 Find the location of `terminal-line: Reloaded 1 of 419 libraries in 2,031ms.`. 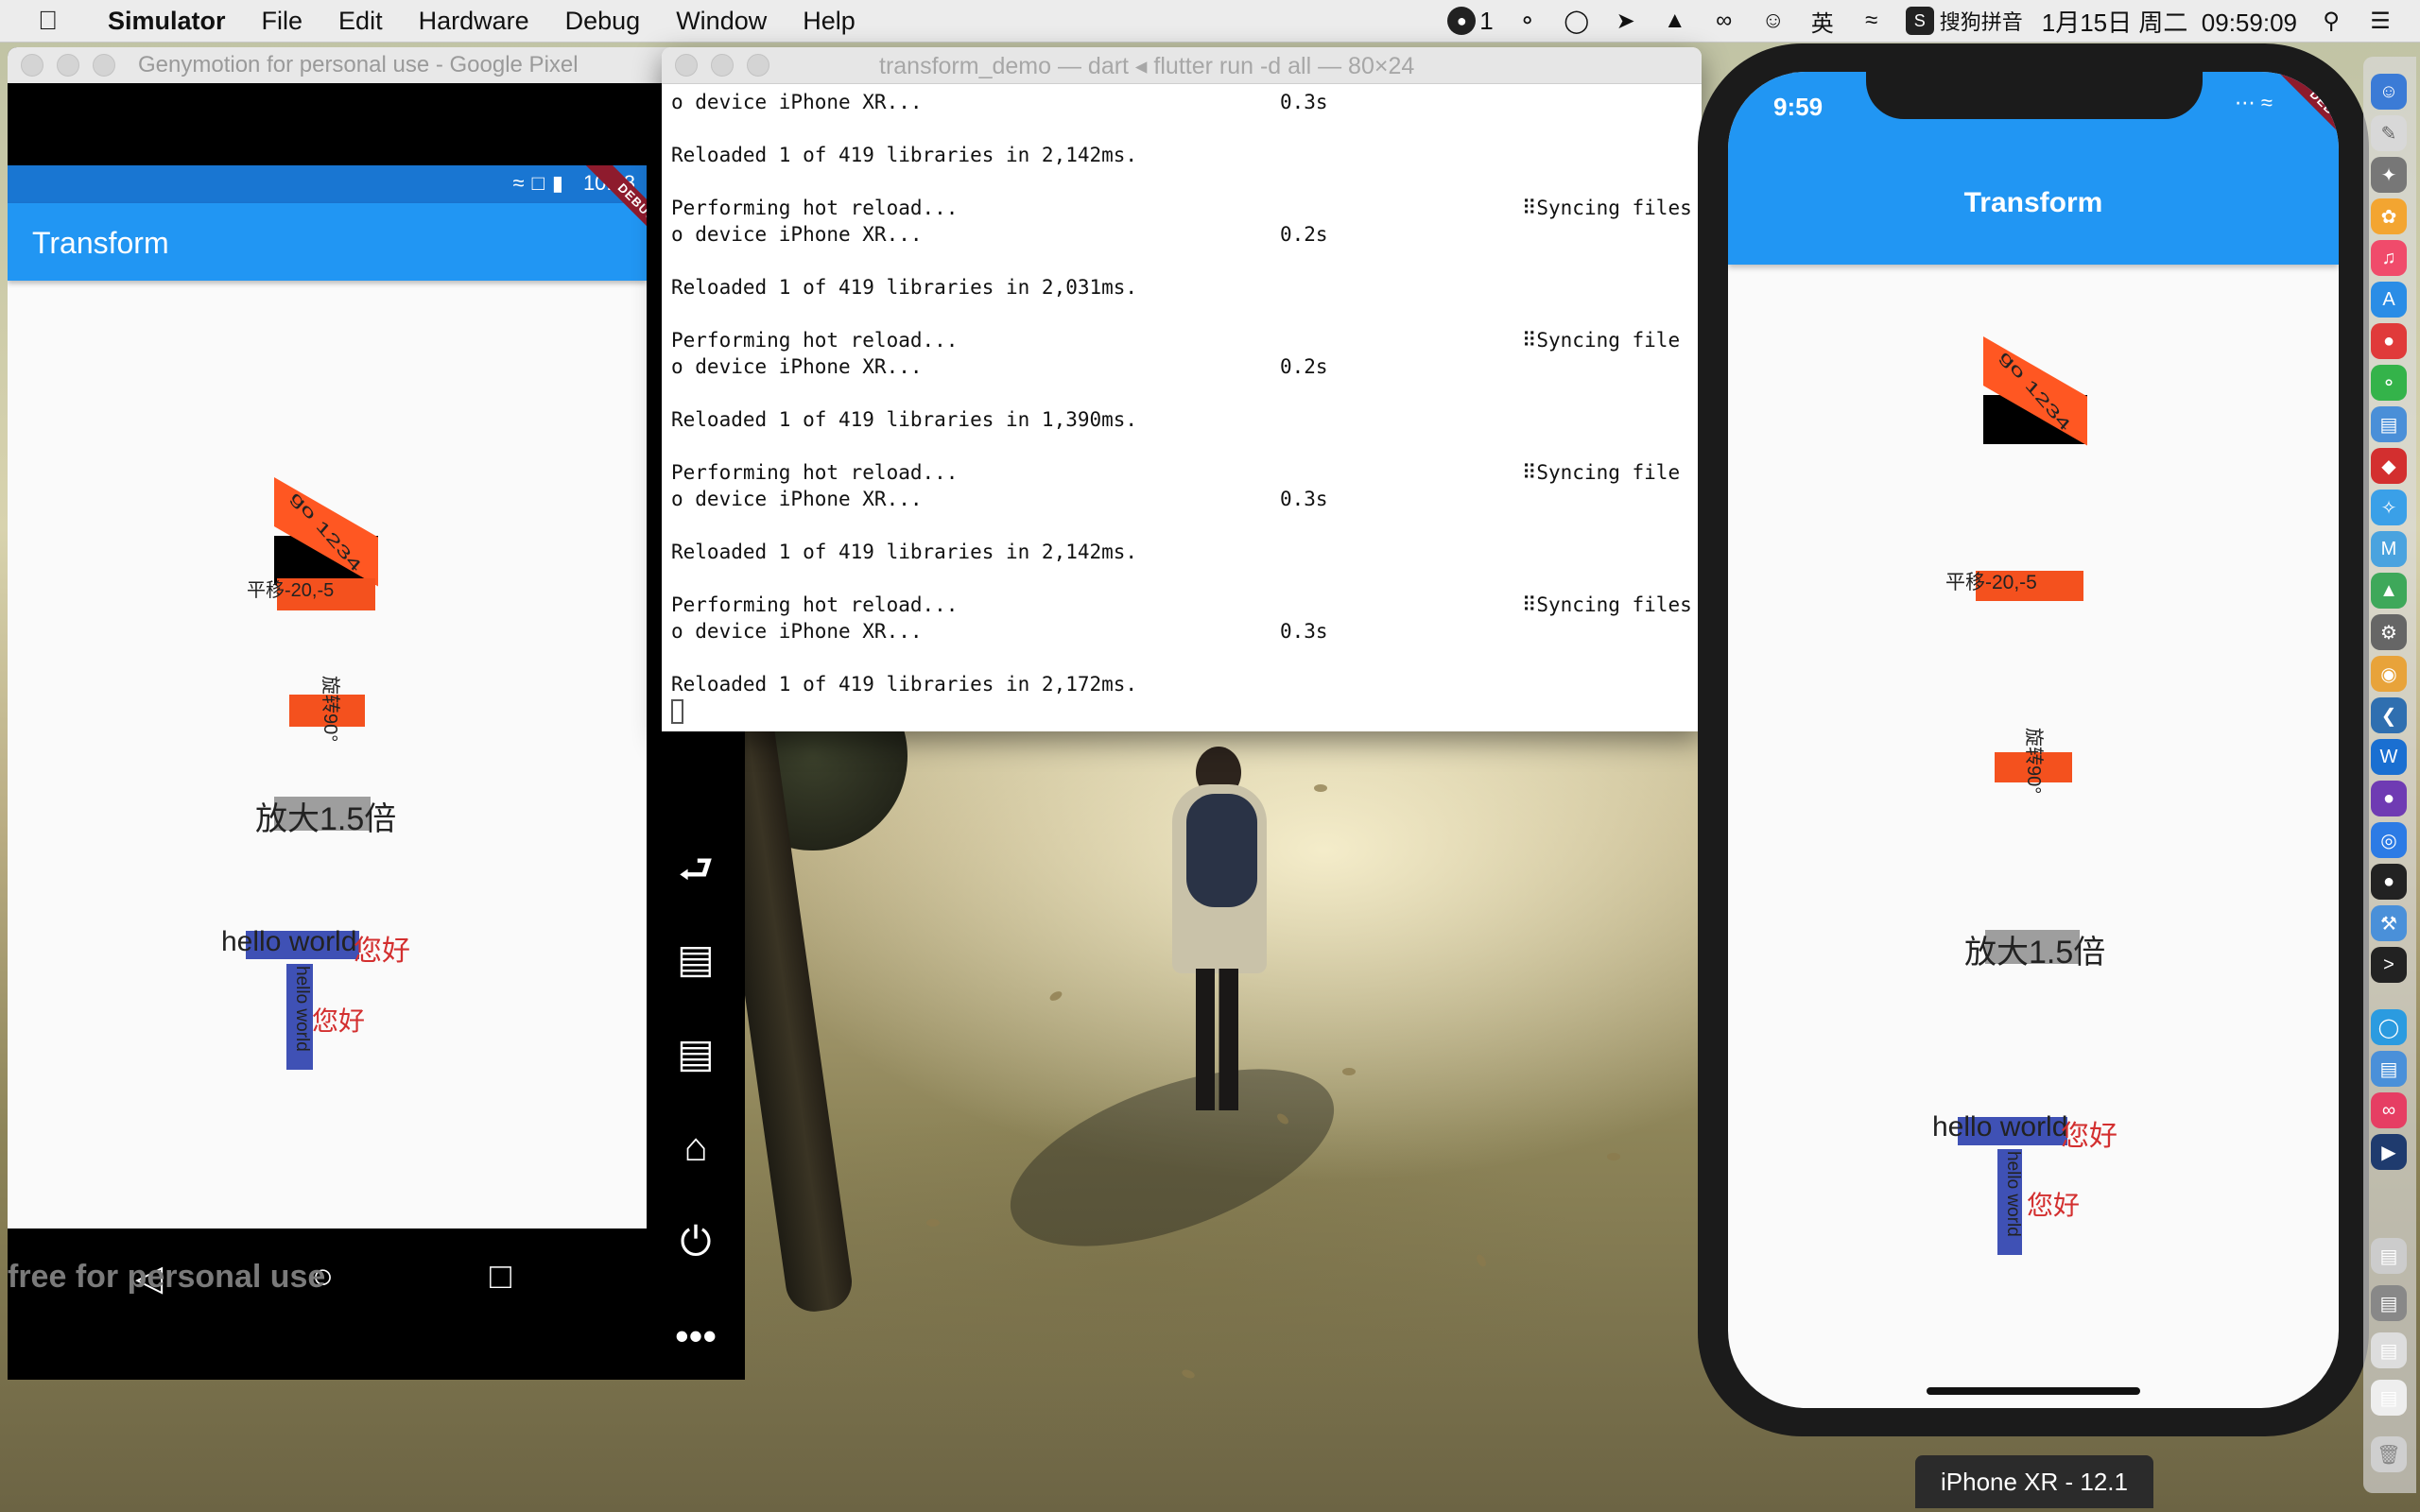

terminal-line: Reloaded 1 of 419 libraries in 2,031ms. is located at coordinates (1181, 287).